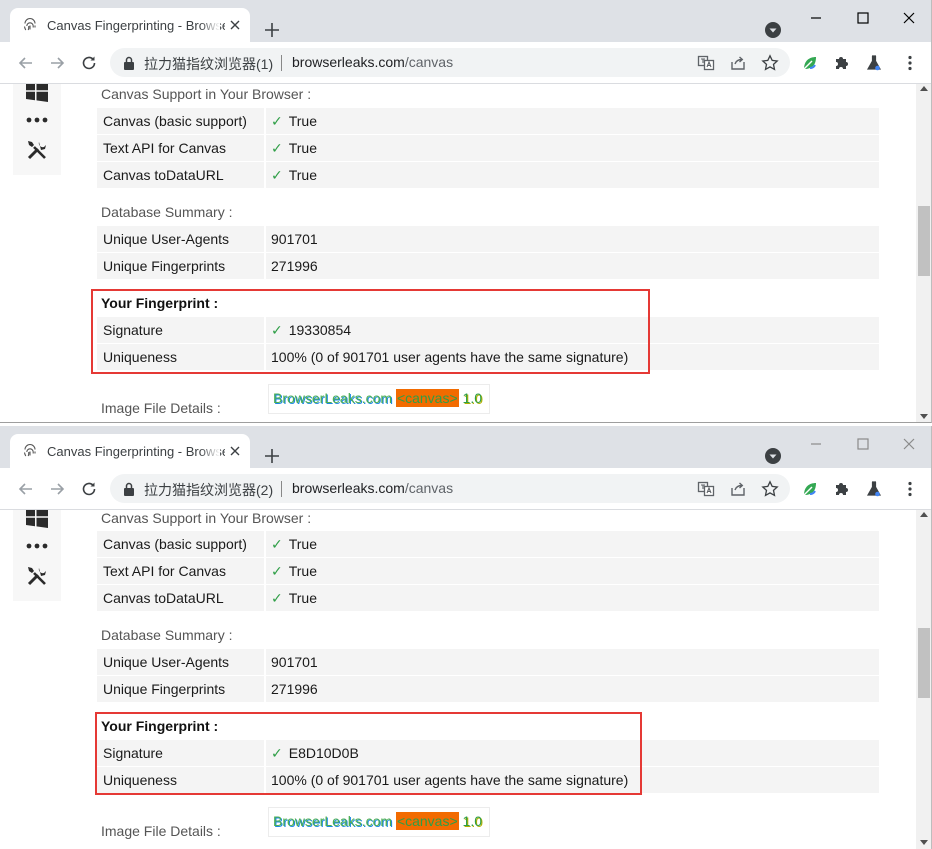 The height and width of the screenshot is (849, 932). Describe the element at coordinates (429, 62) in the screenshot. I see `url-path: /canvas` at that location.